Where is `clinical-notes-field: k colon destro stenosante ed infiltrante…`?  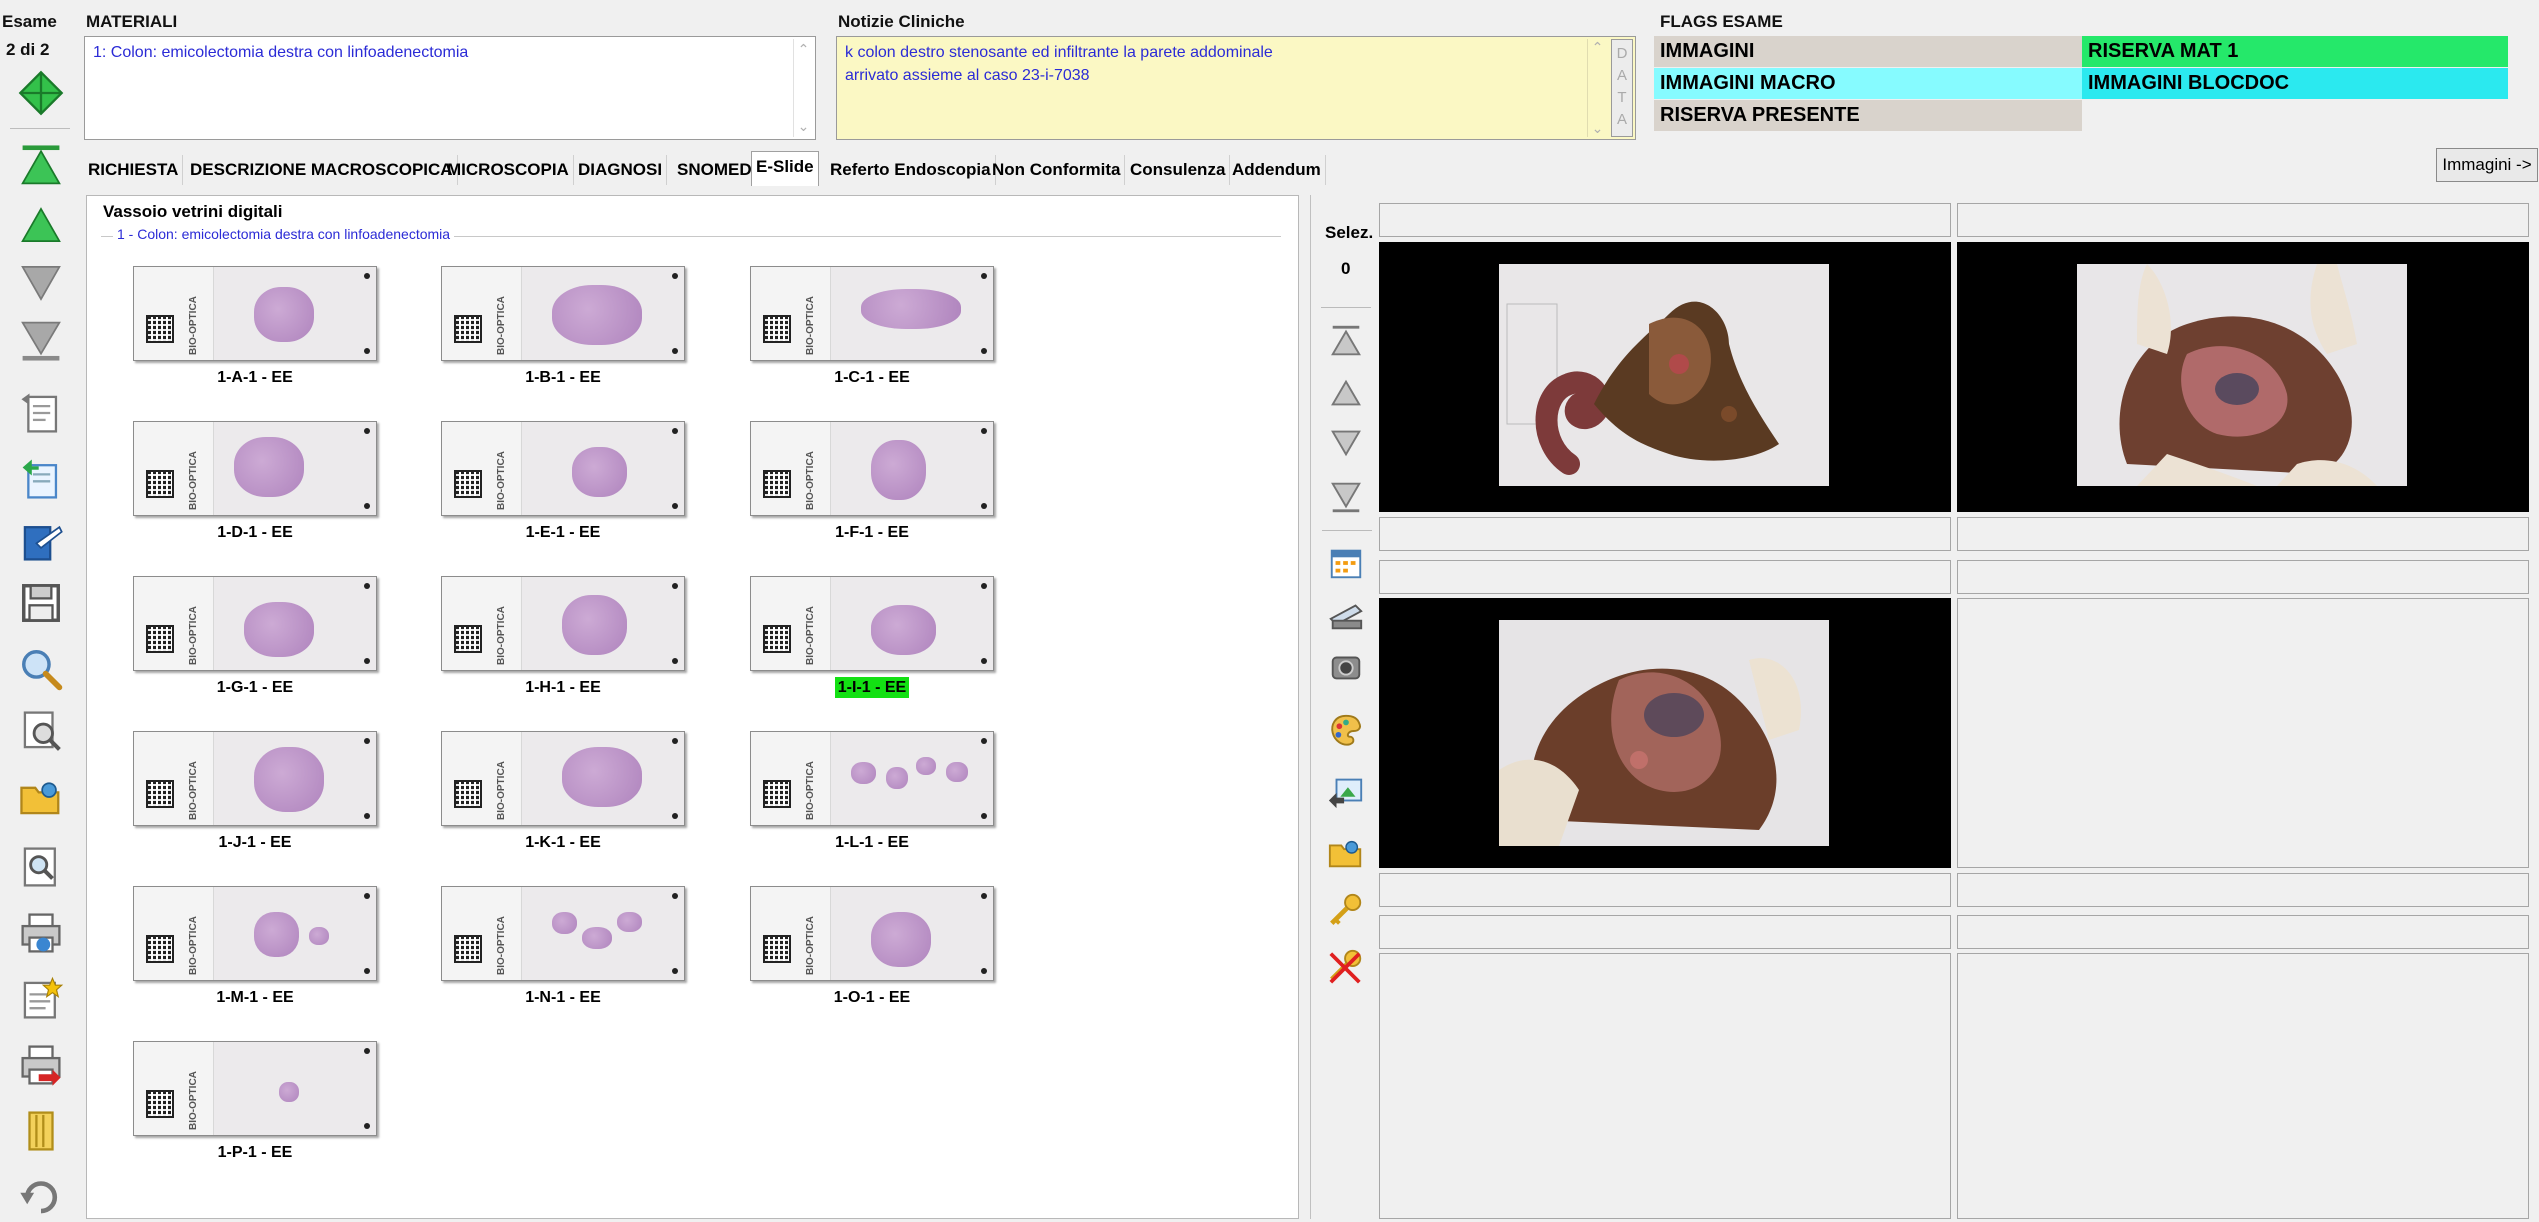
clinical-notes-field: k colon destro stenosante ed infiltrante… is located at coordinates (1236, 88).